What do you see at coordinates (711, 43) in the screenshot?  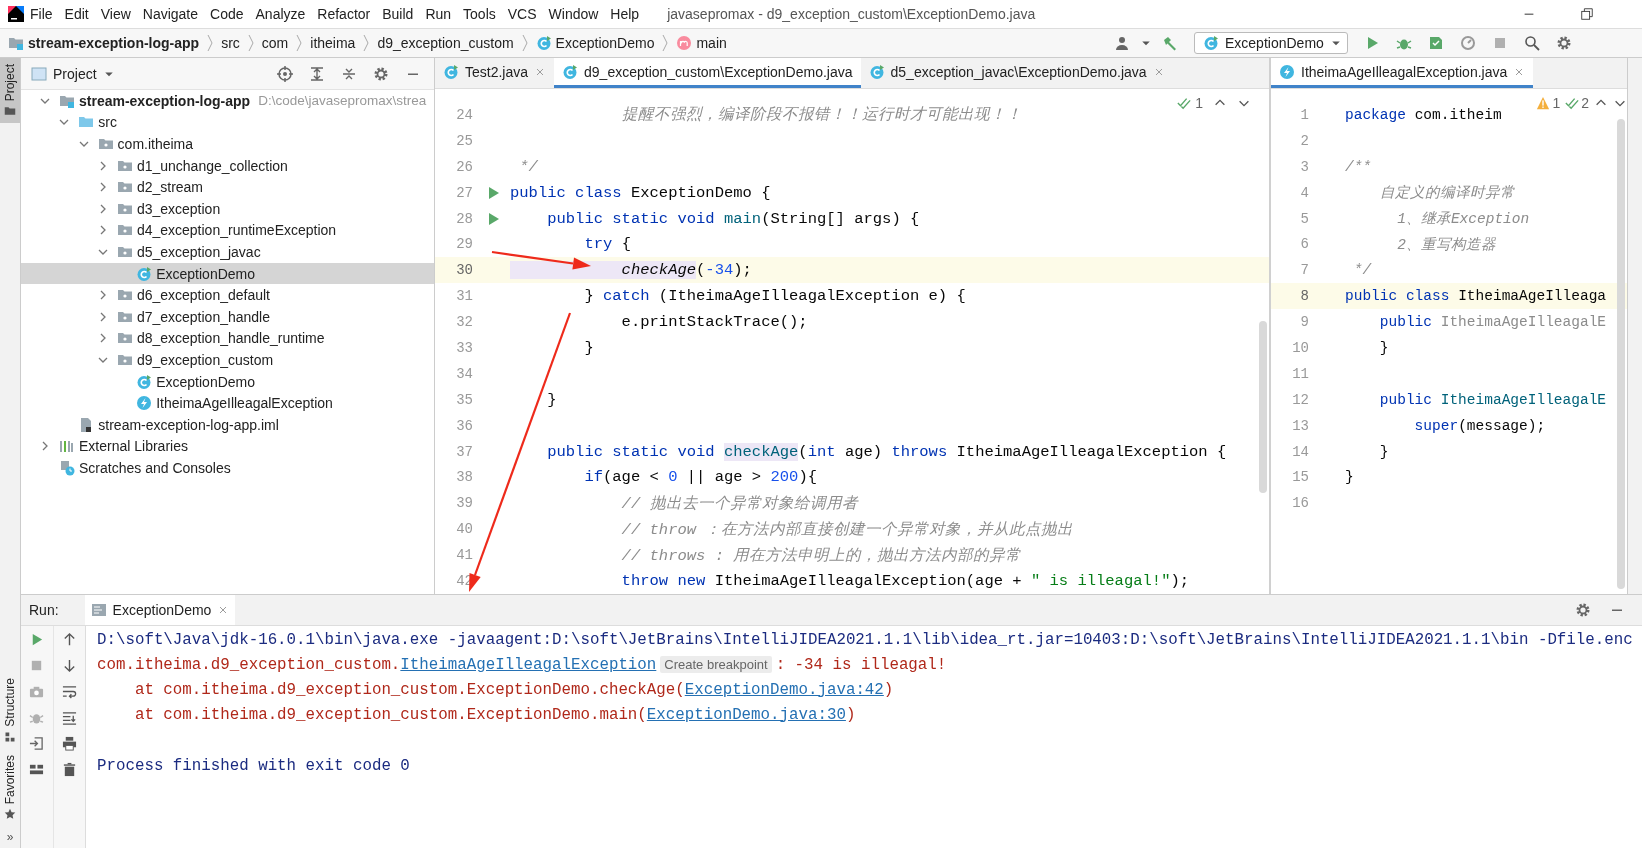 I see `breadcrumb: main` at bounding box center [711, 43].